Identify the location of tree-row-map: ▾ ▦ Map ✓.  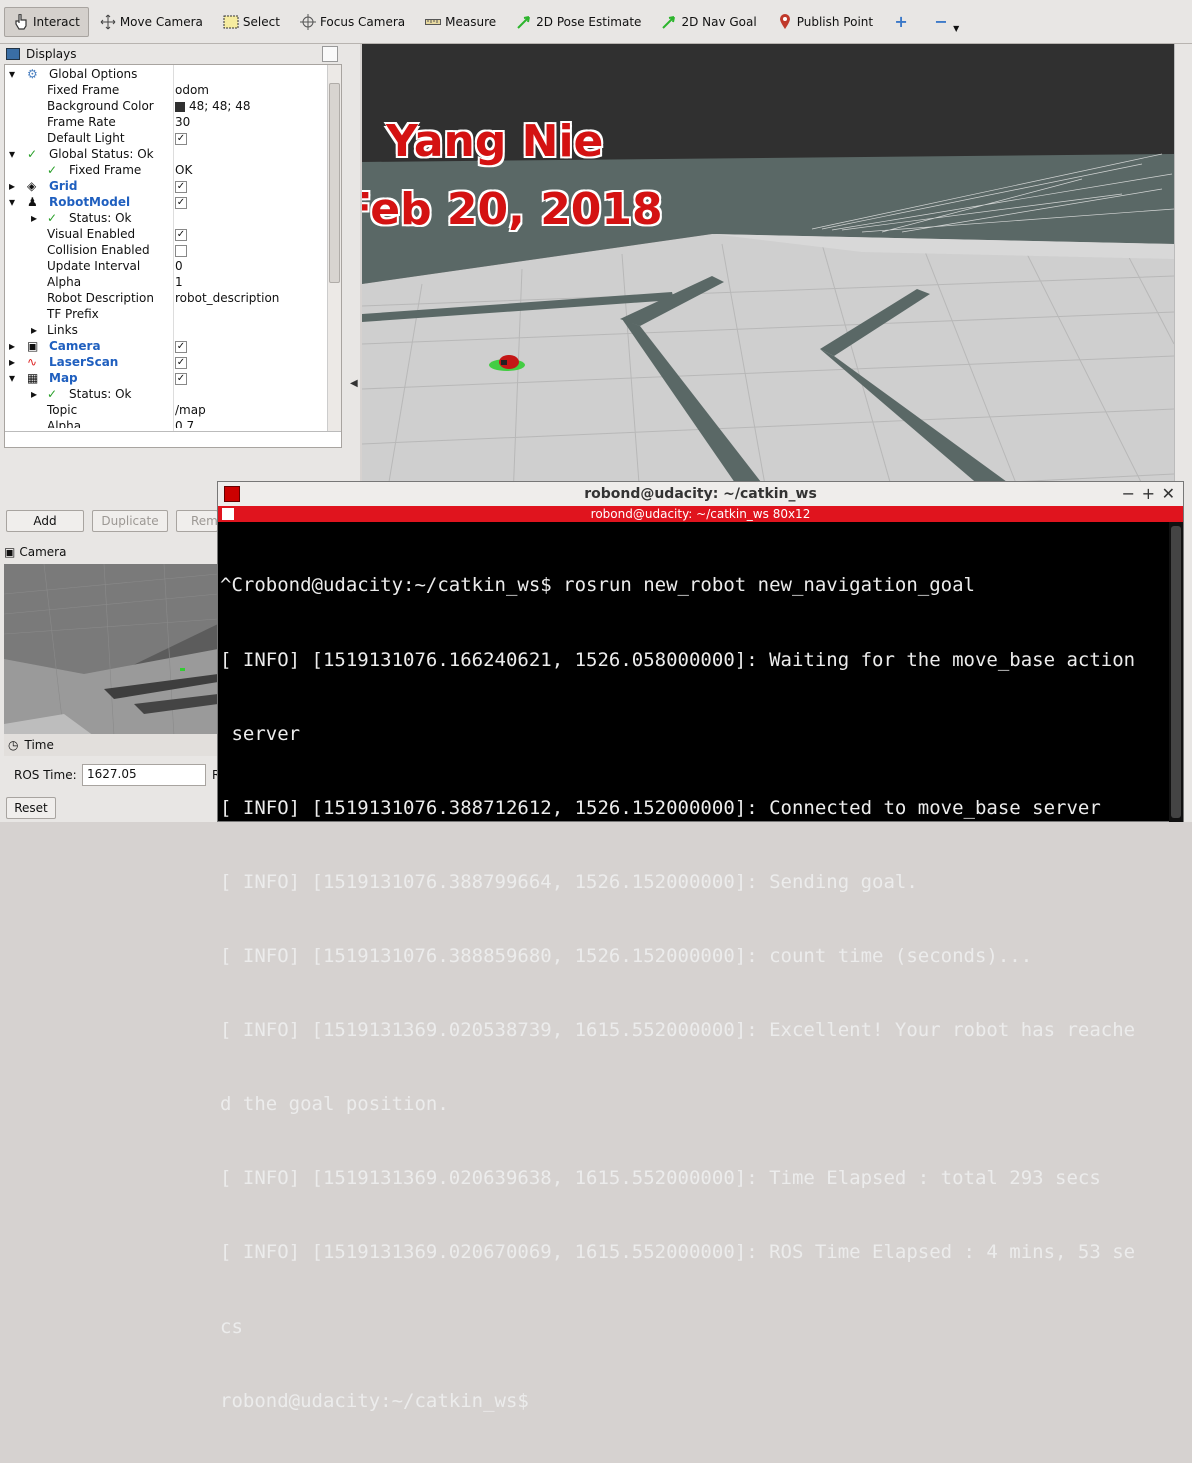
(166, 378).